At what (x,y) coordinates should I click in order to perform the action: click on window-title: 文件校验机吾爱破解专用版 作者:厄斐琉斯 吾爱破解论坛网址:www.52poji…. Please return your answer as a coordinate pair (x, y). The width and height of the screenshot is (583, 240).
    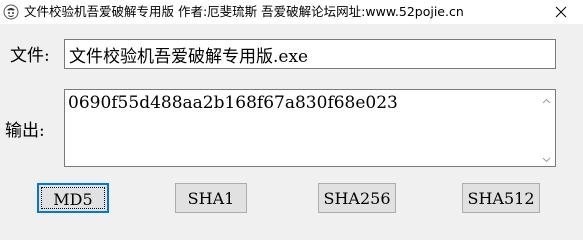
    Looking at the image, I should click on (244, 11).